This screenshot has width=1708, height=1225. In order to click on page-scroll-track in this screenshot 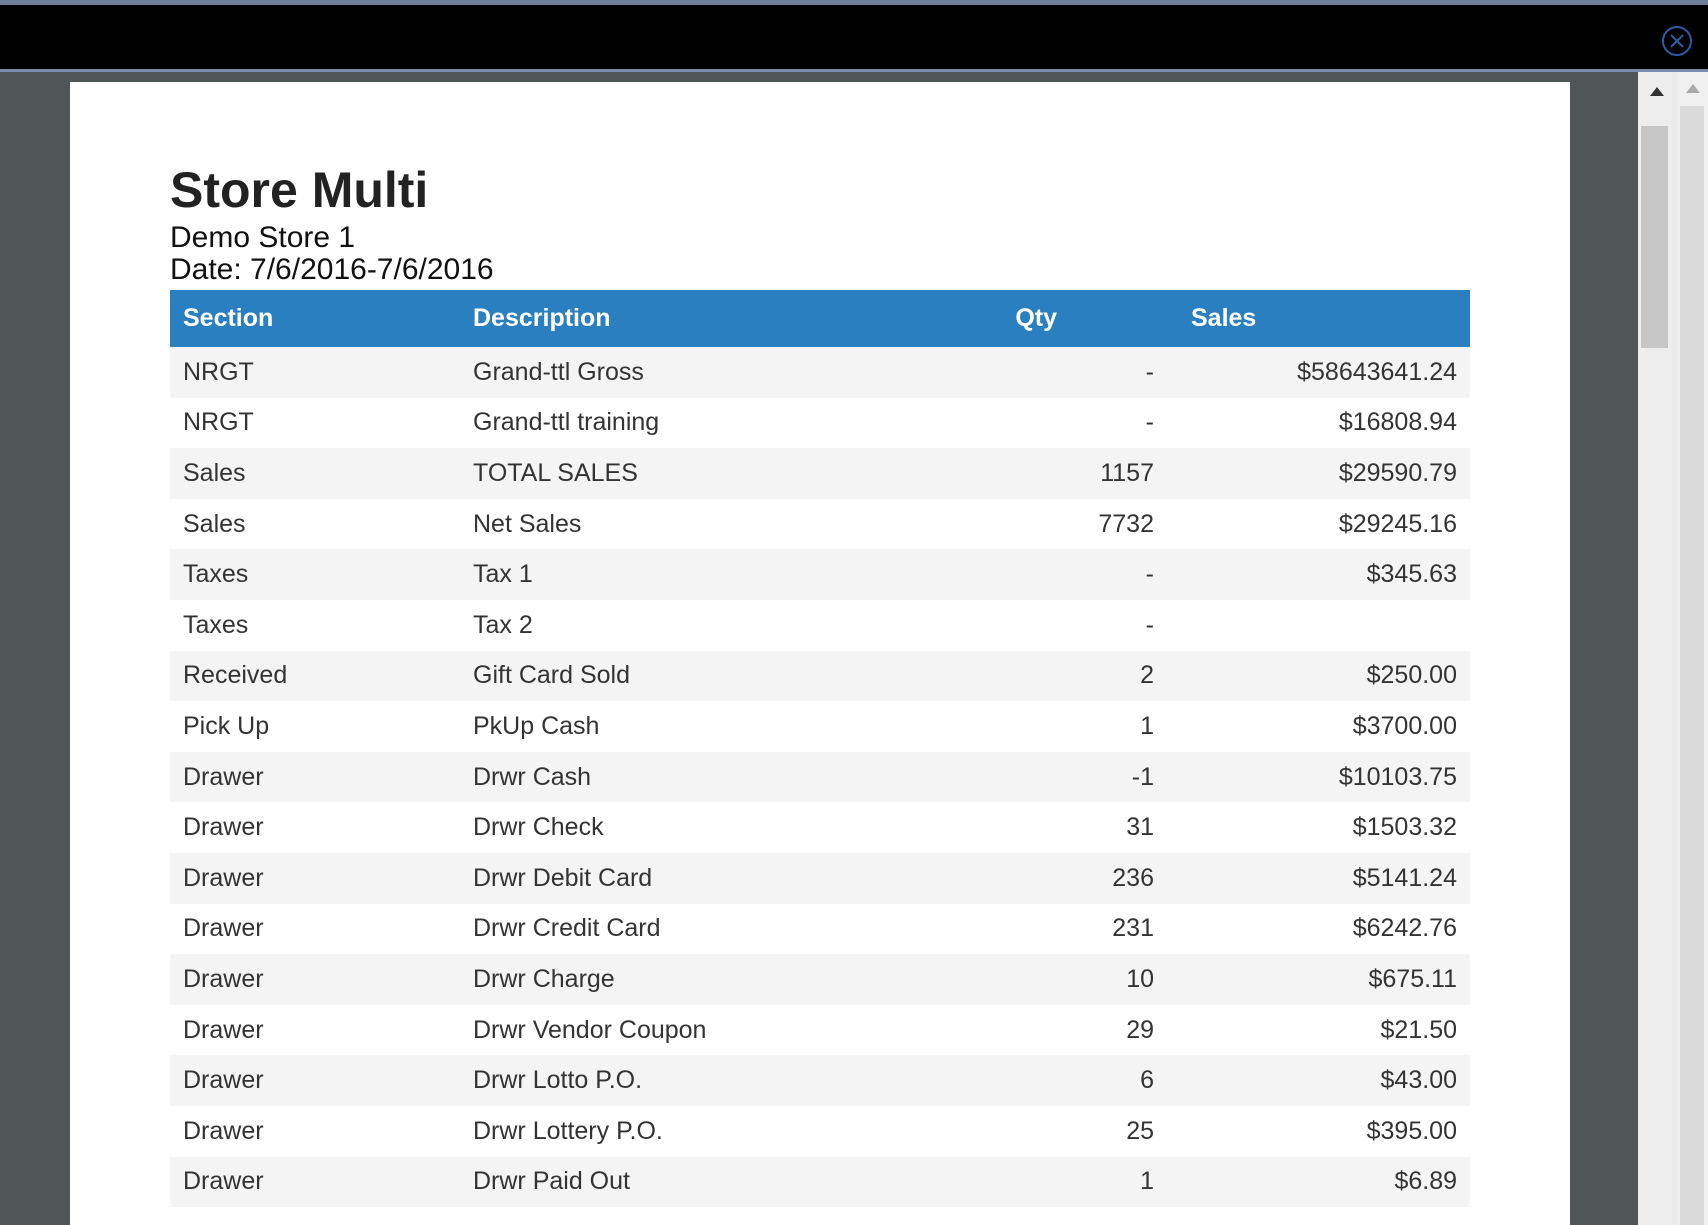, I will do `click(1692, 665)`.